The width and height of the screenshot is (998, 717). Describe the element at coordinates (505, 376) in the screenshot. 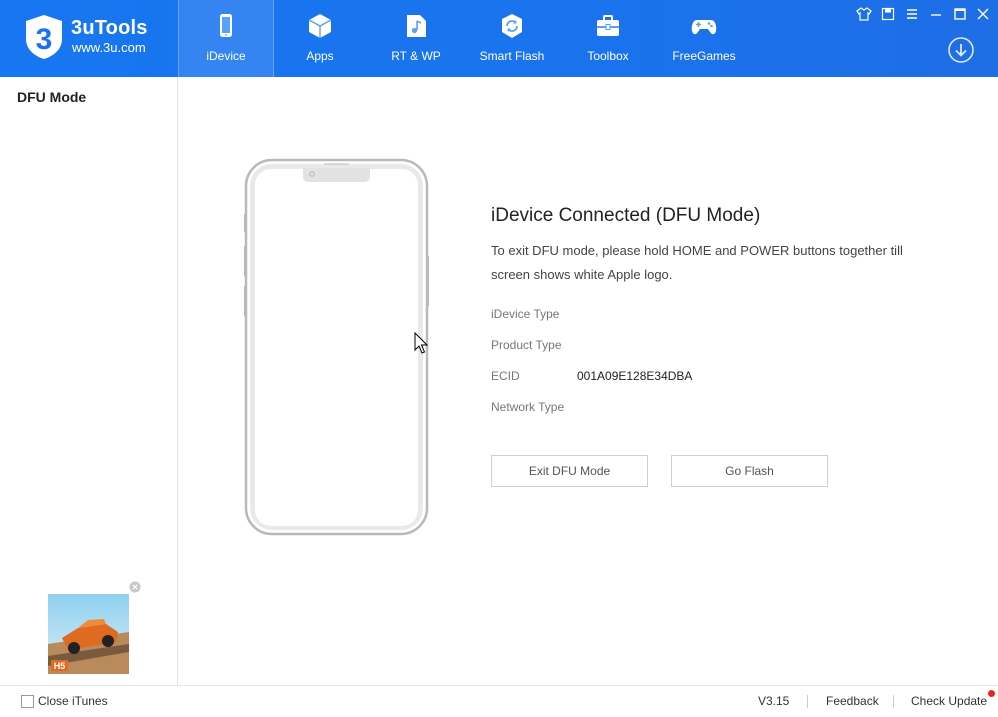

I see `info-label-ecid: ECID` at that location.